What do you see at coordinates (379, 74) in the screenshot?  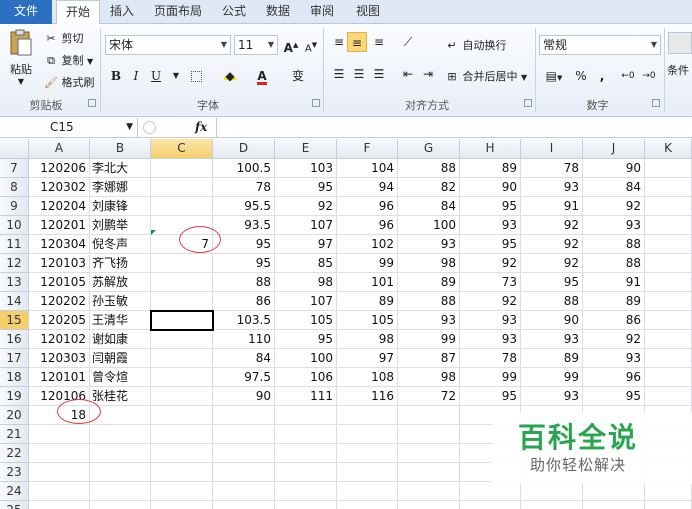 I see `align-right-button: ☰` at bounding box center [379, 74].